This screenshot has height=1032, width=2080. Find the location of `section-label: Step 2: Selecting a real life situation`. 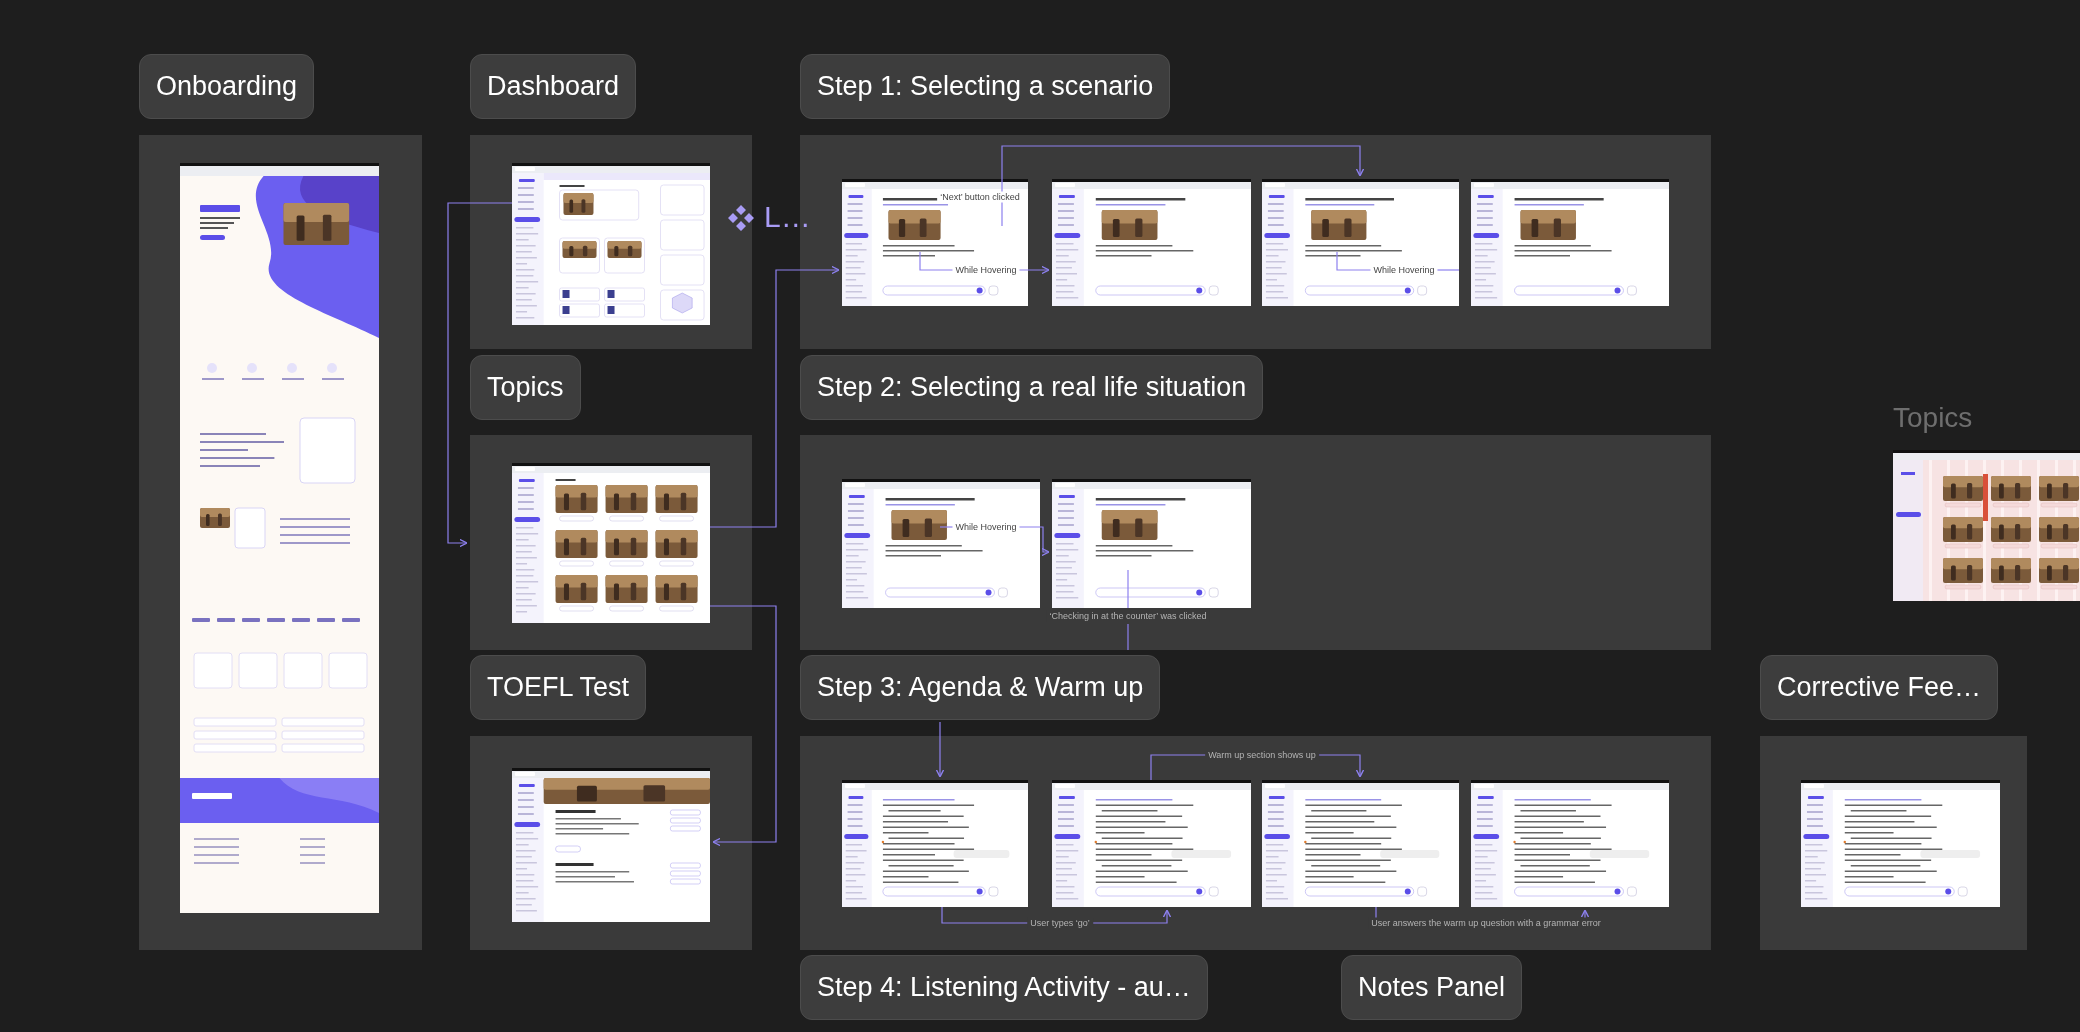

section-label: Step 2: Selecting a real life situation is located at coordinates (1032, 387).